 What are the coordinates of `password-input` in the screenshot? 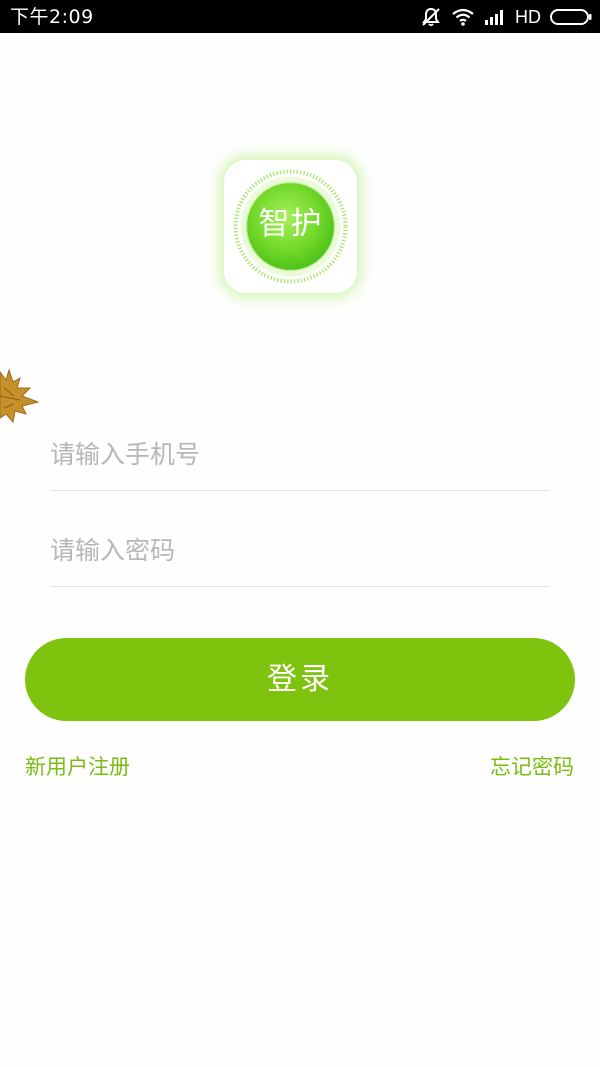 It's located at (300, 556).